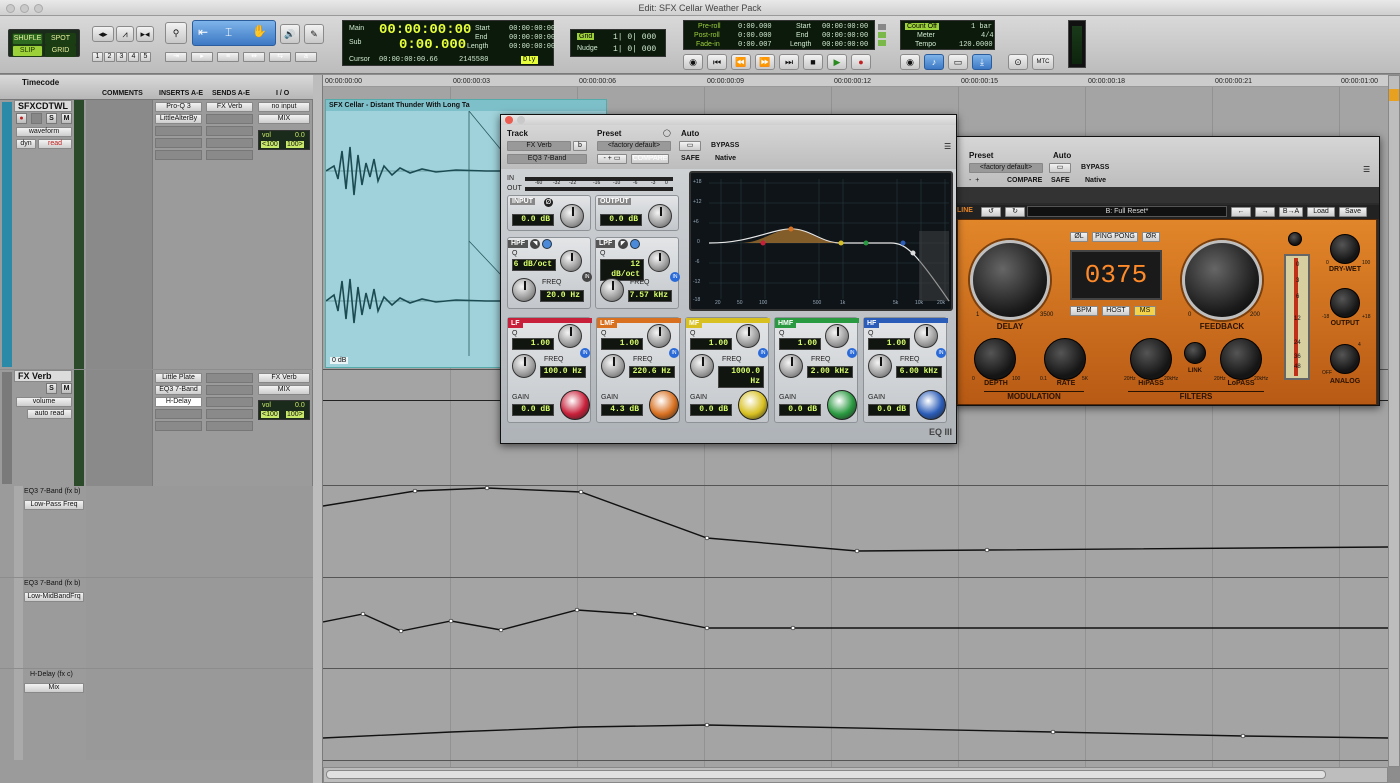 The image size is (1400, 783). I want to click on pan-right: 100>, so click(295, 414).